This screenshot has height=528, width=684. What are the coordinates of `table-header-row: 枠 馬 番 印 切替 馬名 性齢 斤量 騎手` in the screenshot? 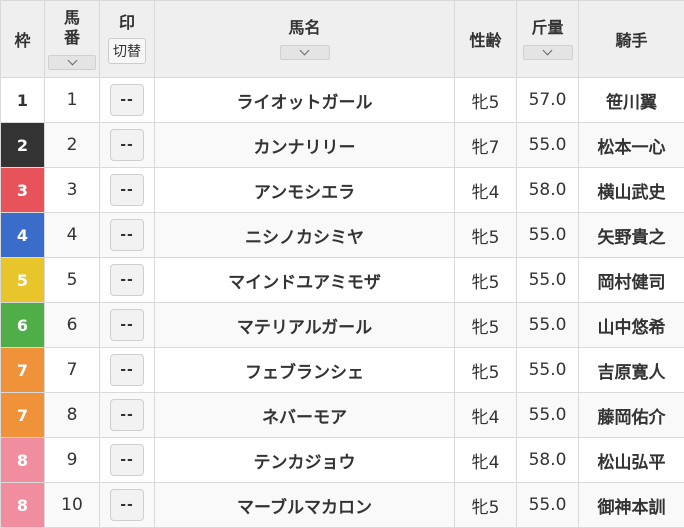 It's located at (342, 39).